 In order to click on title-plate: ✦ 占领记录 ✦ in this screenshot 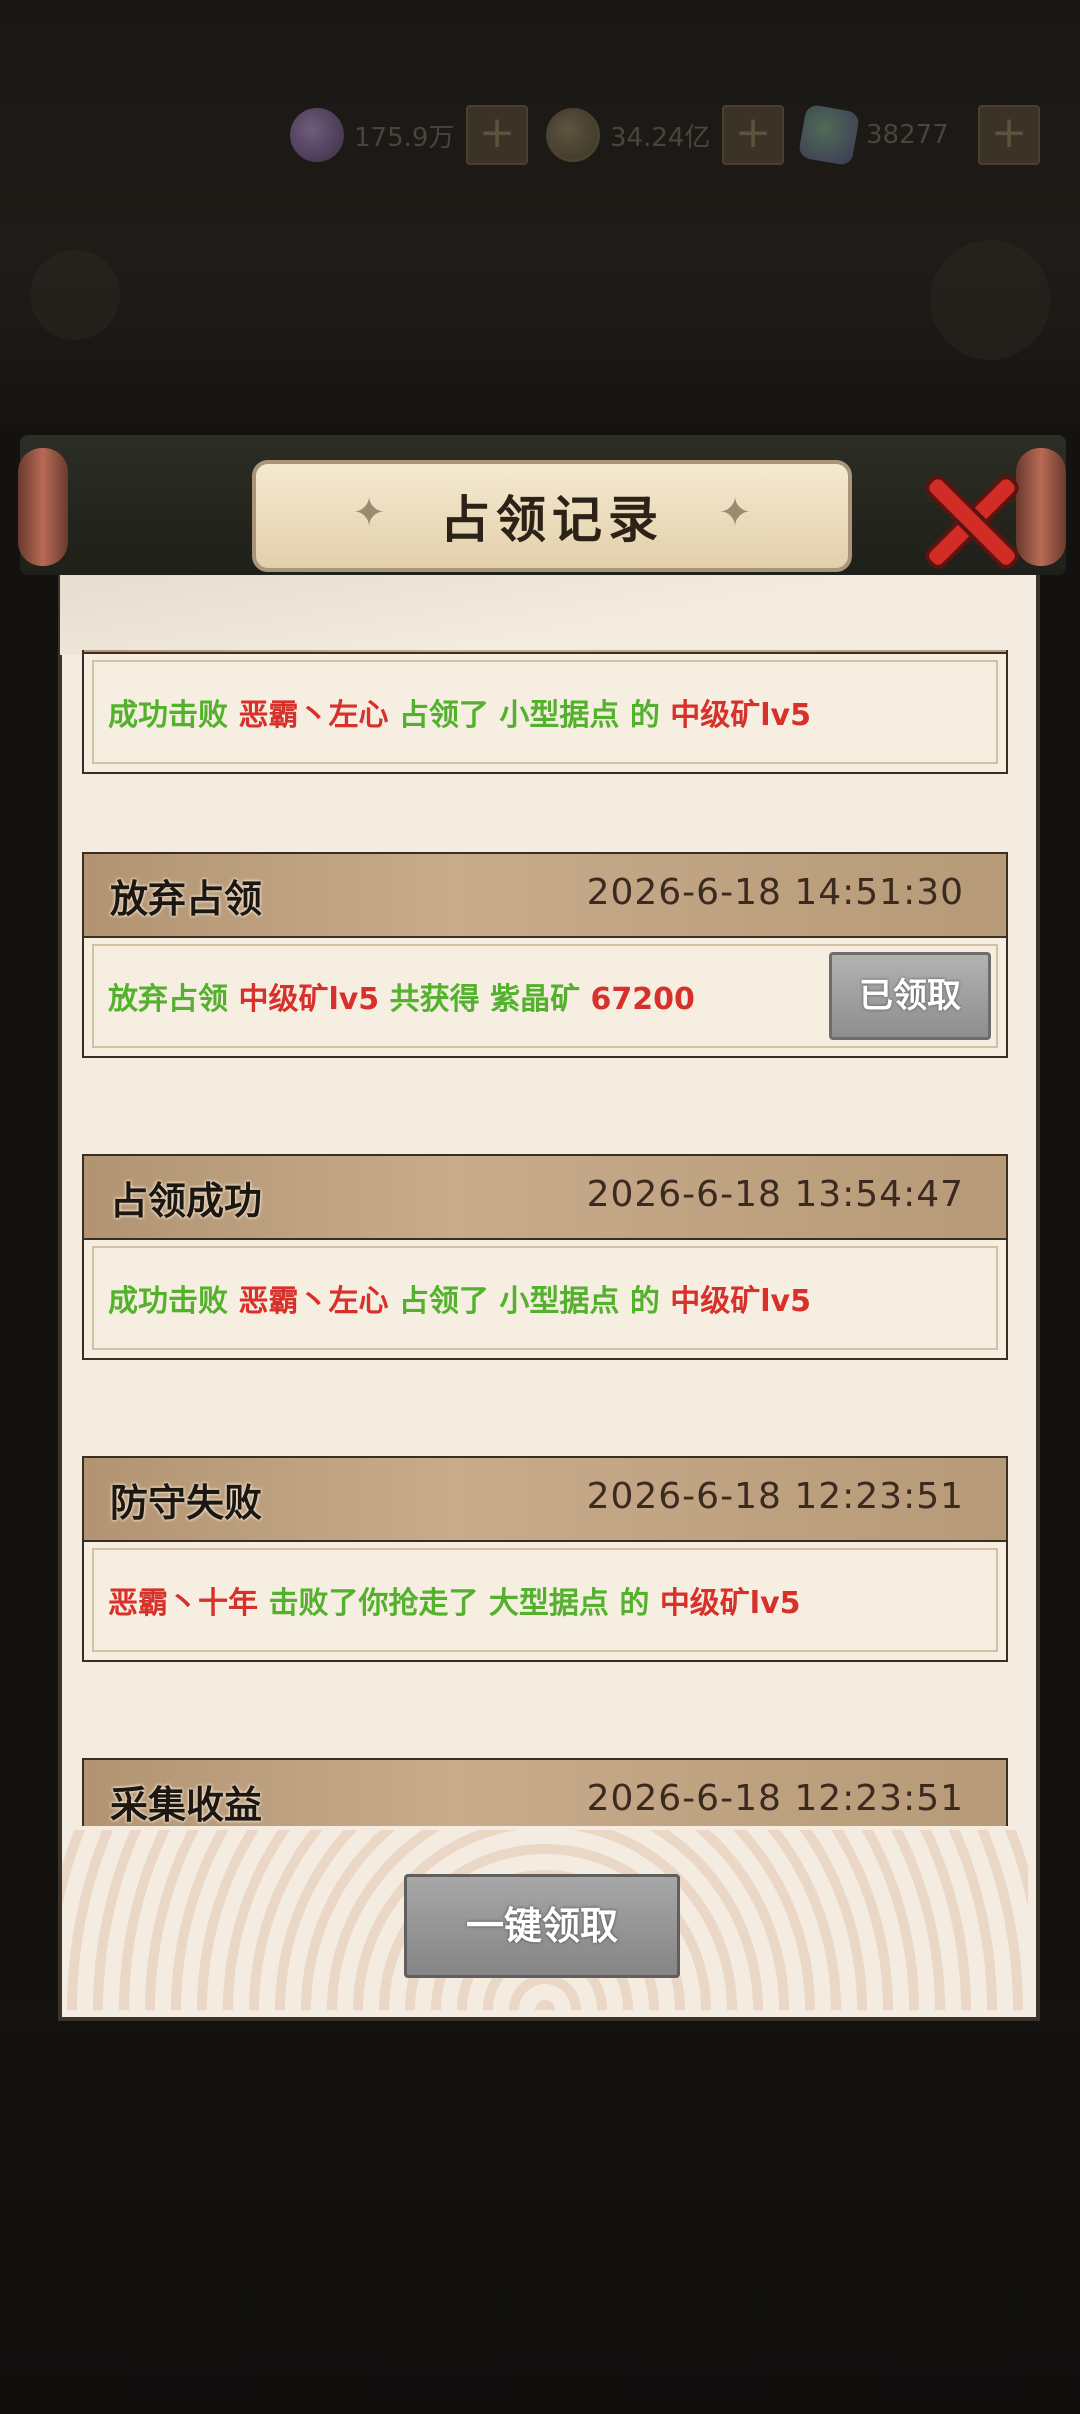, I will do `click(552, 516)`.